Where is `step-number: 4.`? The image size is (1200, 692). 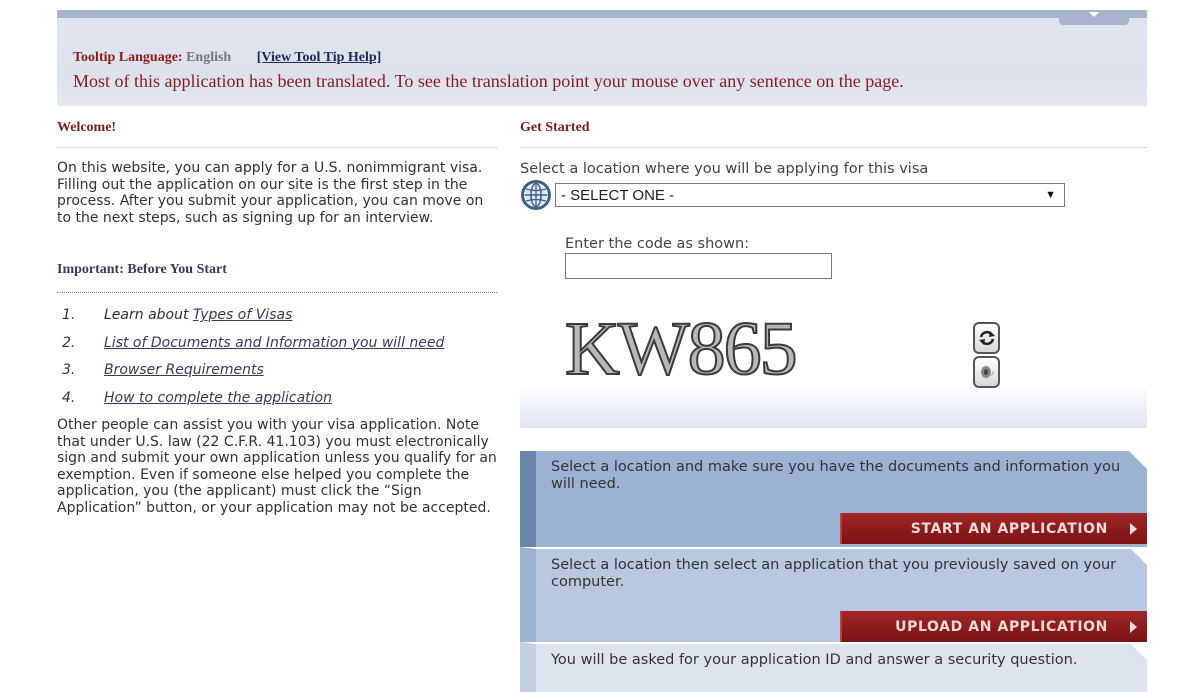 step-number: 4. is located at coordinates (69, 397).